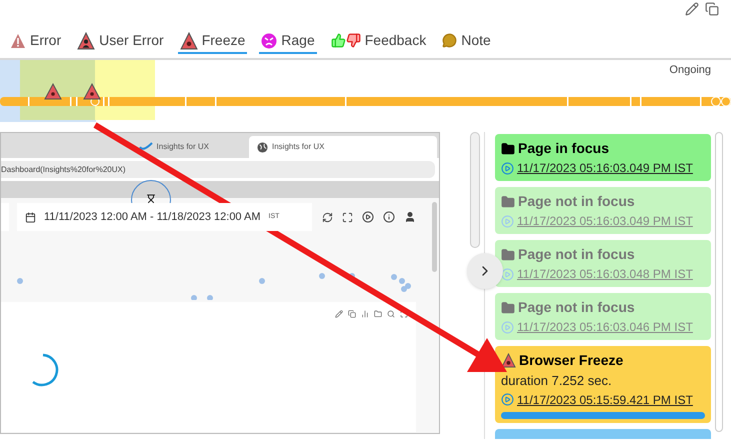 The width and height of the screenshot is (731, 440). I want to click on calendar-icon, so click(30, 217).